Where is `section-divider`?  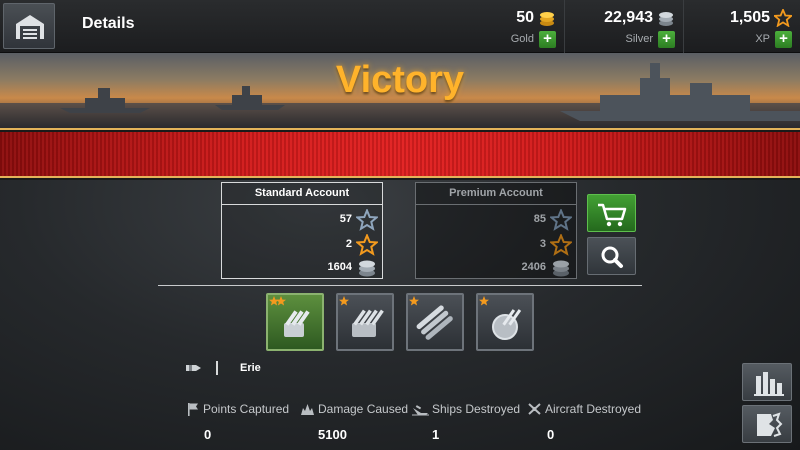 section-divider is located at coordinates (400, 285).